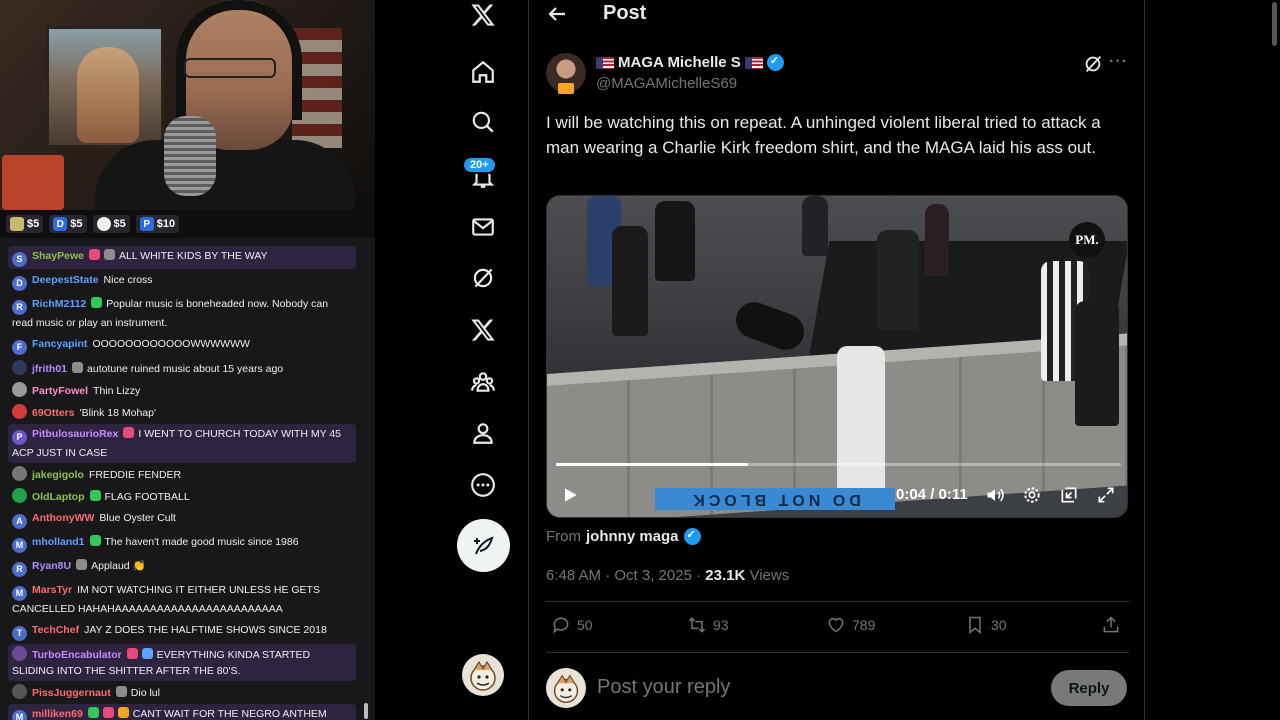 The height and width of the screenshot is (720, 1280). Describe the element at coordinates (557, 14) in the screenshot. I see `back-arrow-icon` at that location.